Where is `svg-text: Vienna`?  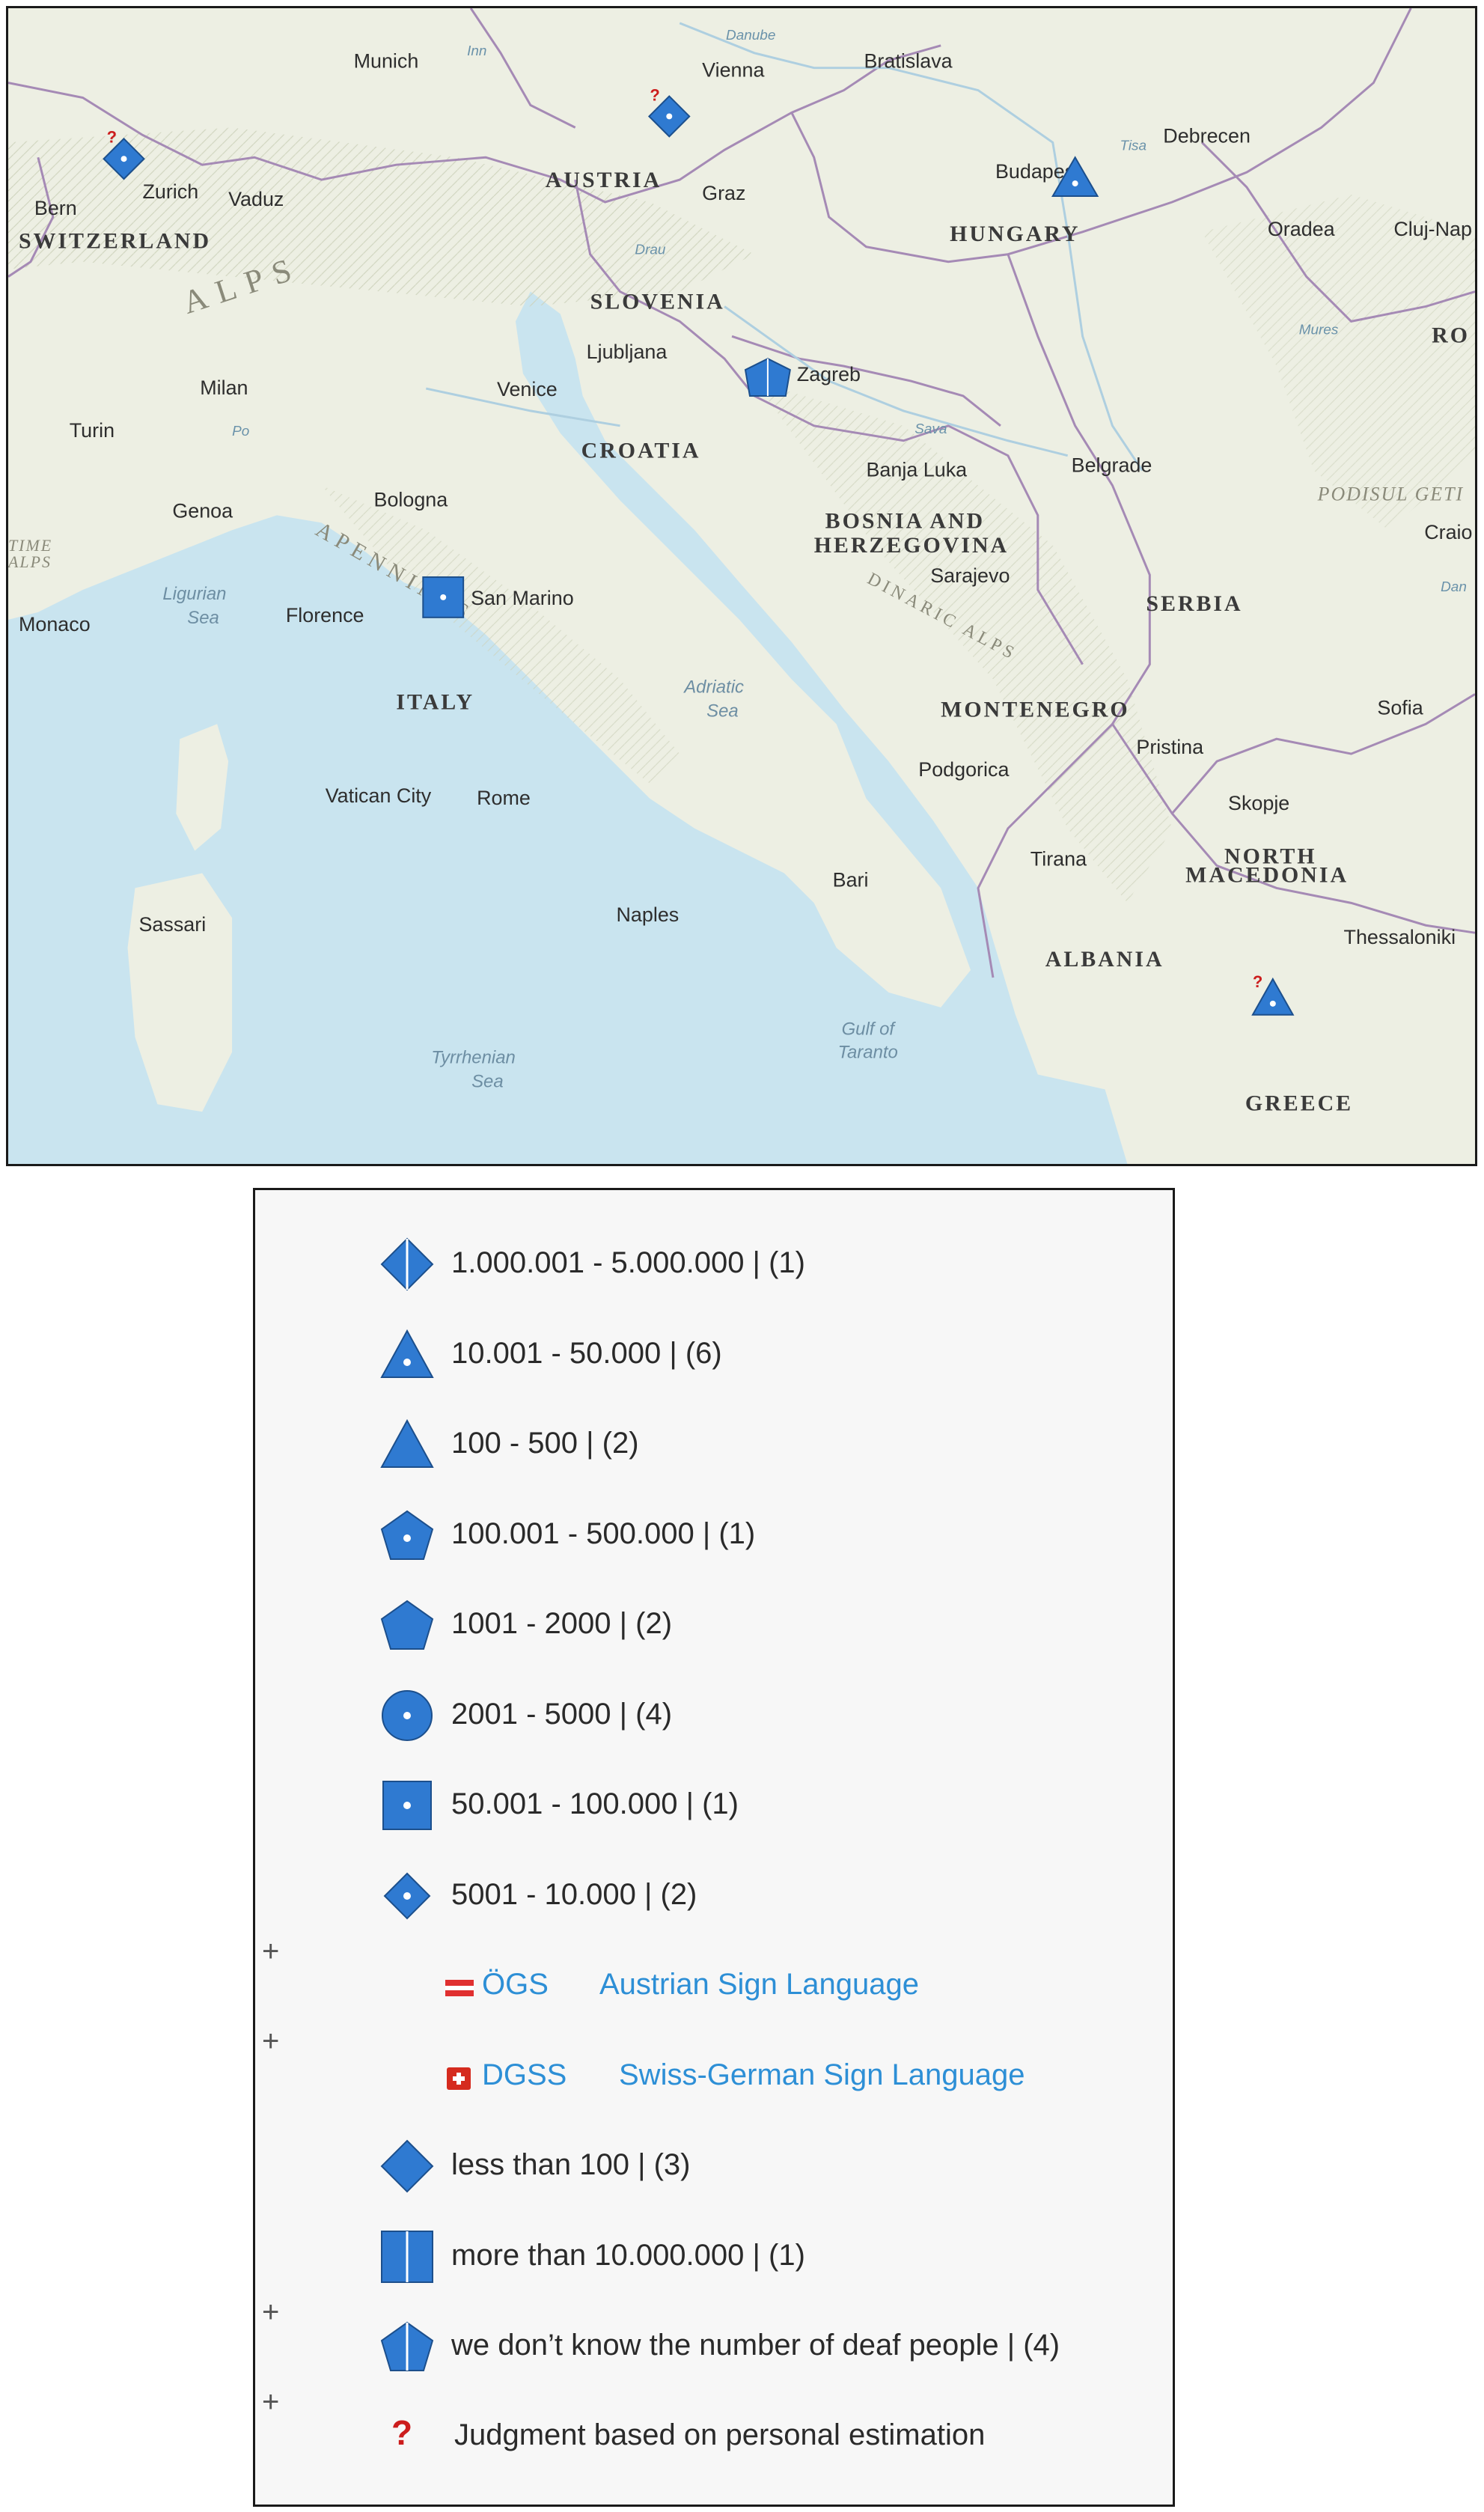
svg-text: Vienna is located at coordinates (733, 70).